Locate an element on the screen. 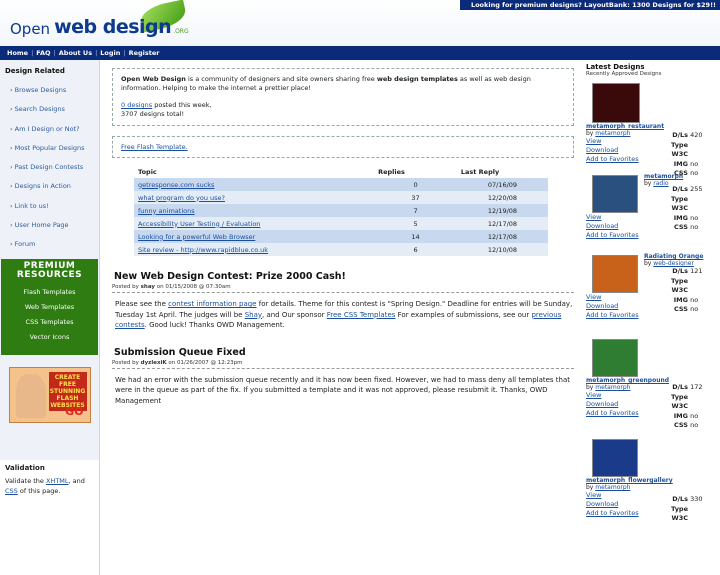  forum-topic-link: funny animations is located at coordinates (166, 211).